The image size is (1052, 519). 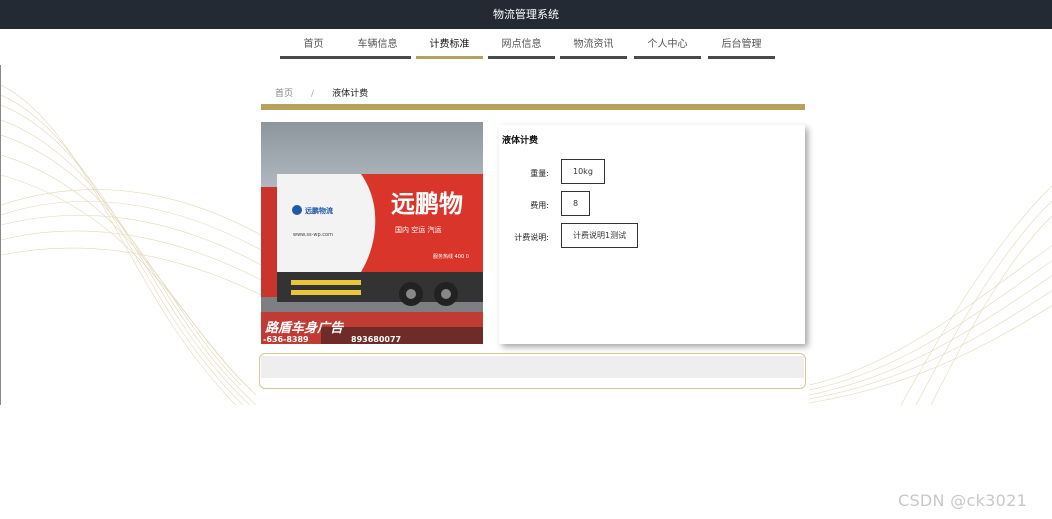 I want to click on app-title-bar: 物流管理系统, so click(x=526, y=14).